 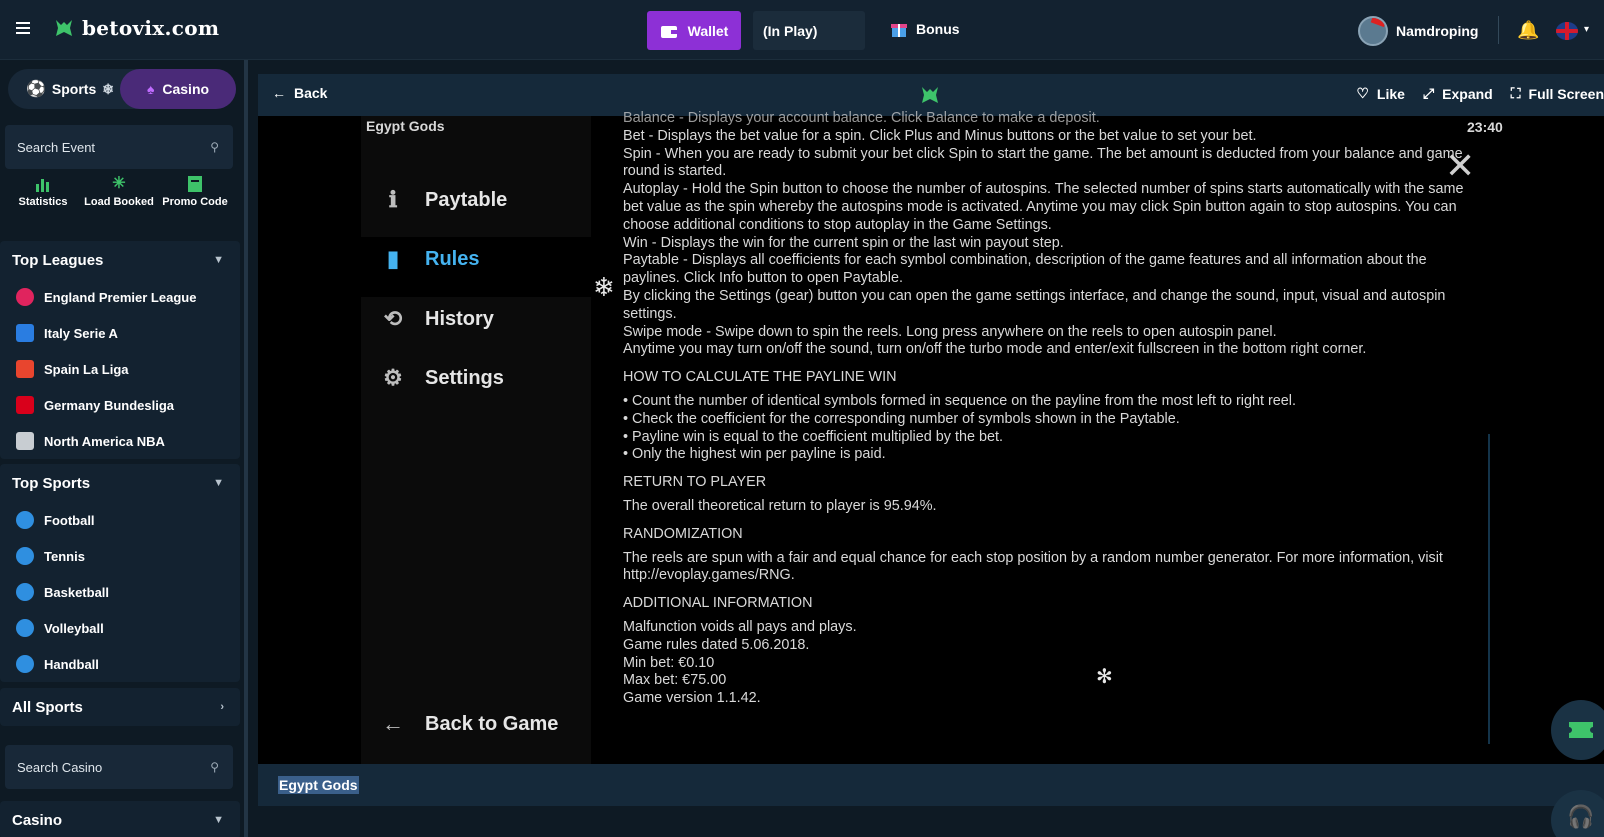 What do you see at coordinates (186, 89) in the screenshot?
I see `tab-casino-label: Casino` at bounding box center [186, 89].